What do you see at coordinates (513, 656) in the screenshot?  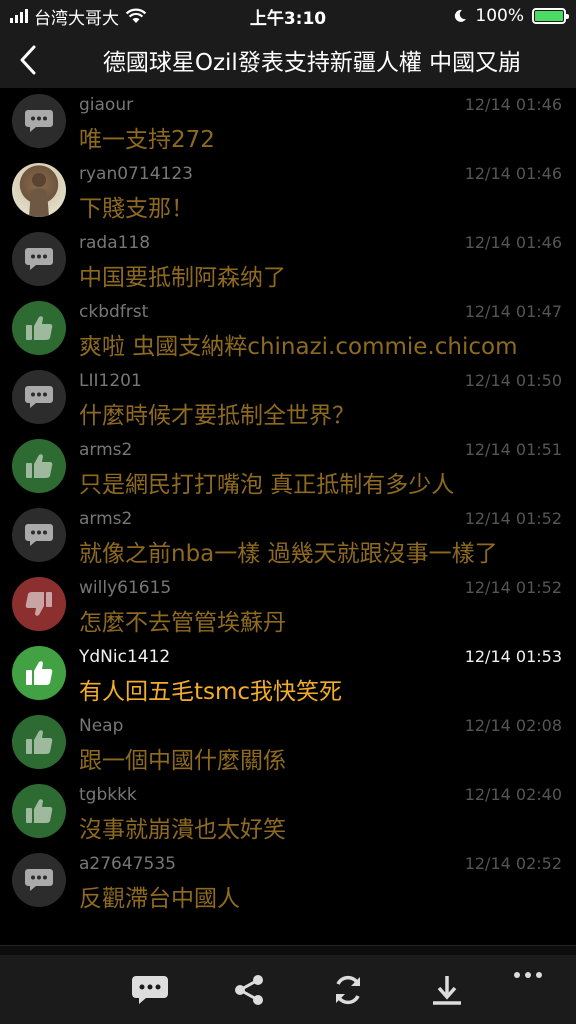 I see `comment-time: 12/14 01:53` at bounding box center [513, 656].